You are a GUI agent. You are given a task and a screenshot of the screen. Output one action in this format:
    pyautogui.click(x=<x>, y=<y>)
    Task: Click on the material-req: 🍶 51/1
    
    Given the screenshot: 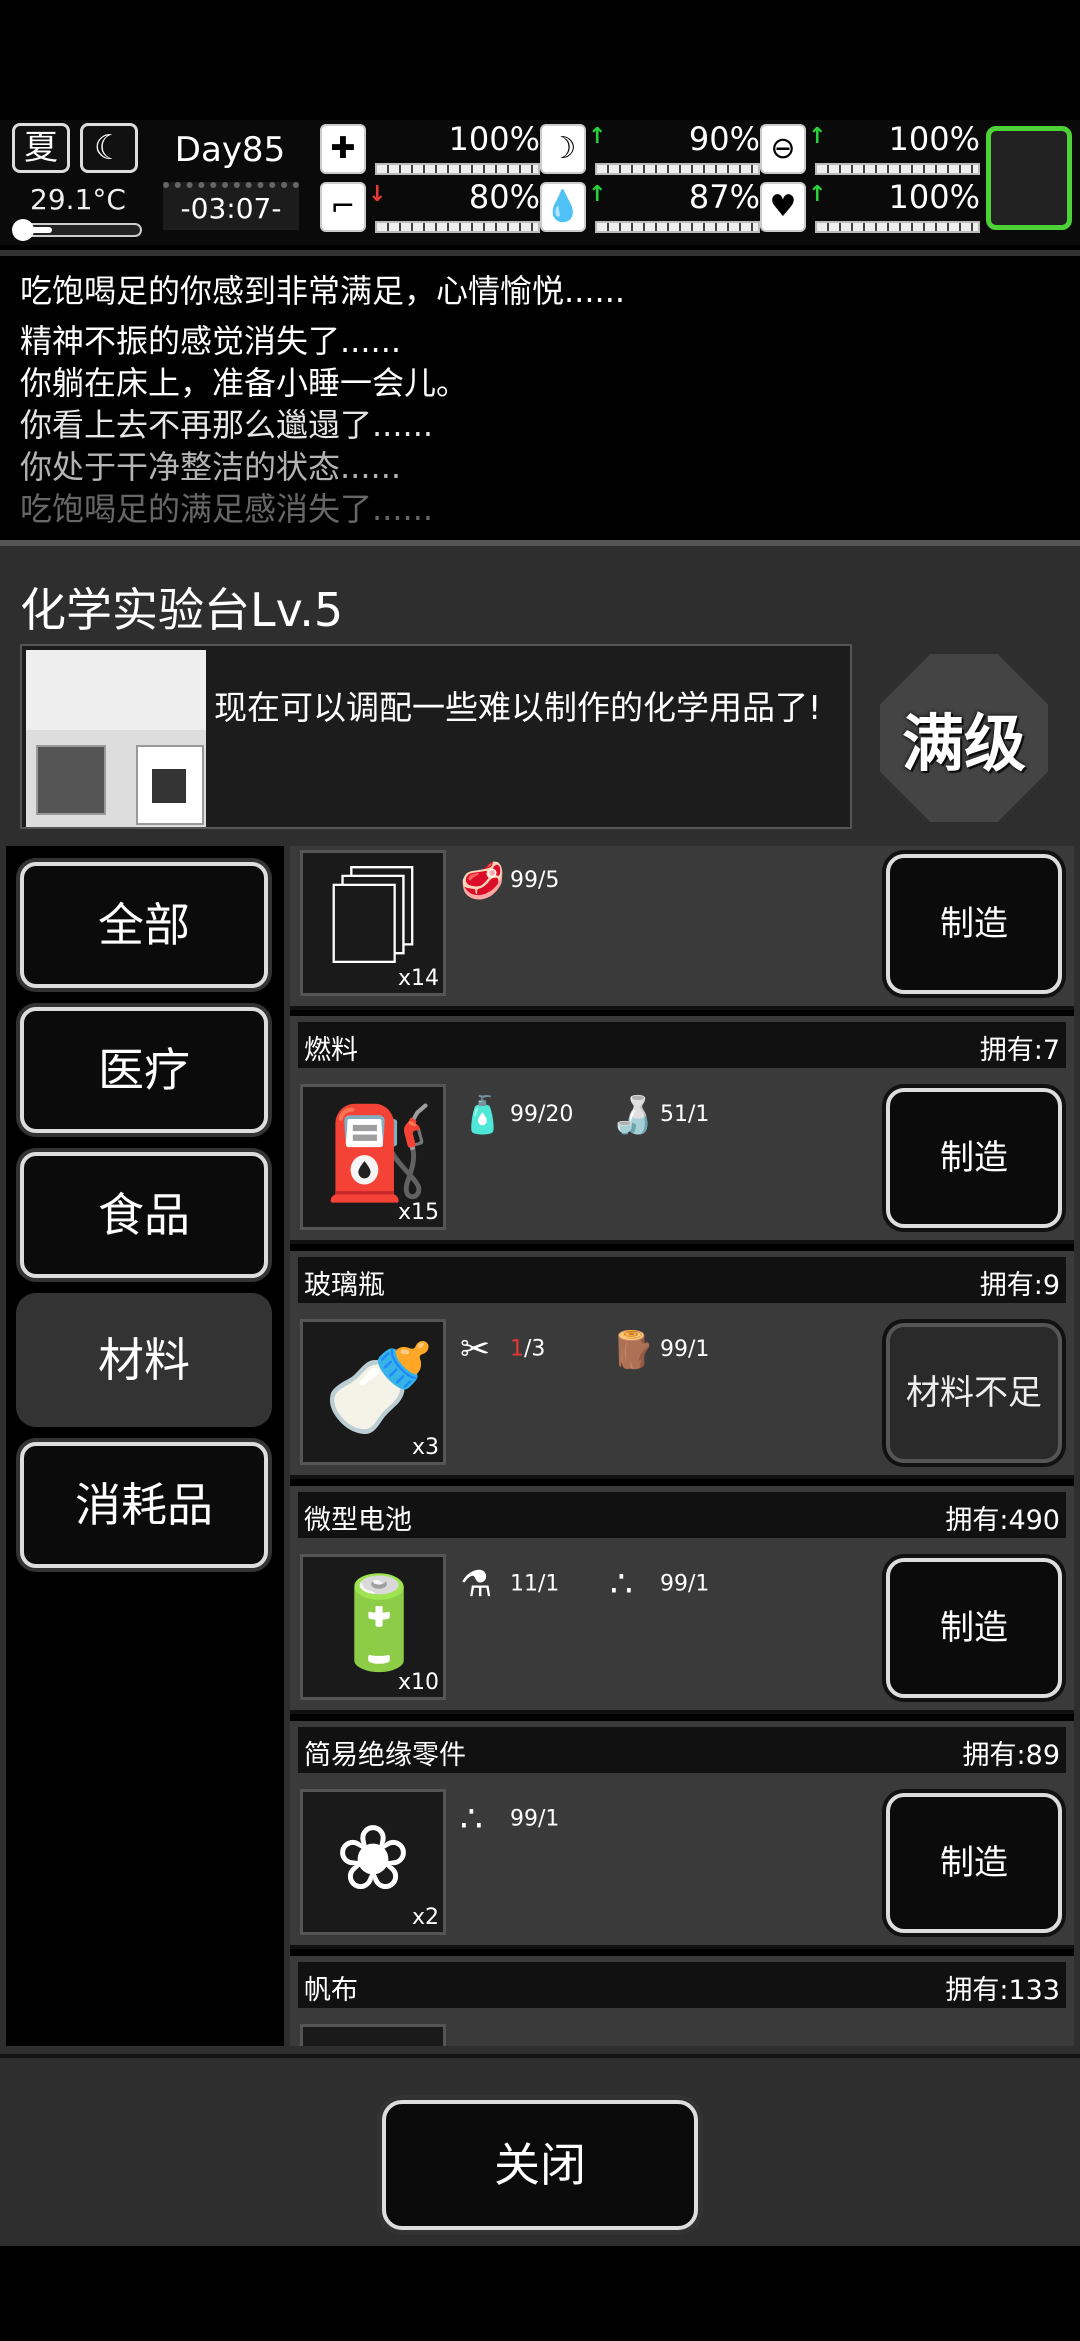 What is the action you would take?
    pyautogui.click(x=659, y=1115)
    